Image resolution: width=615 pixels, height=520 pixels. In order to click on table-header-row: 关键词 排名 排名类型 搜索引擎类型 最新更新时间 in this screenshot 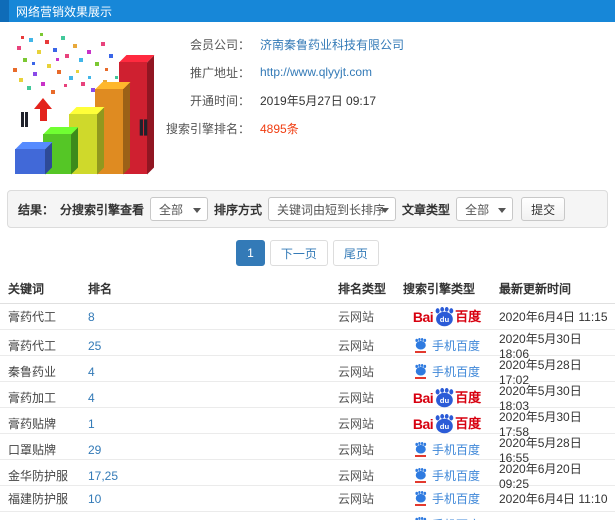, I will do `click(307, 289)`.